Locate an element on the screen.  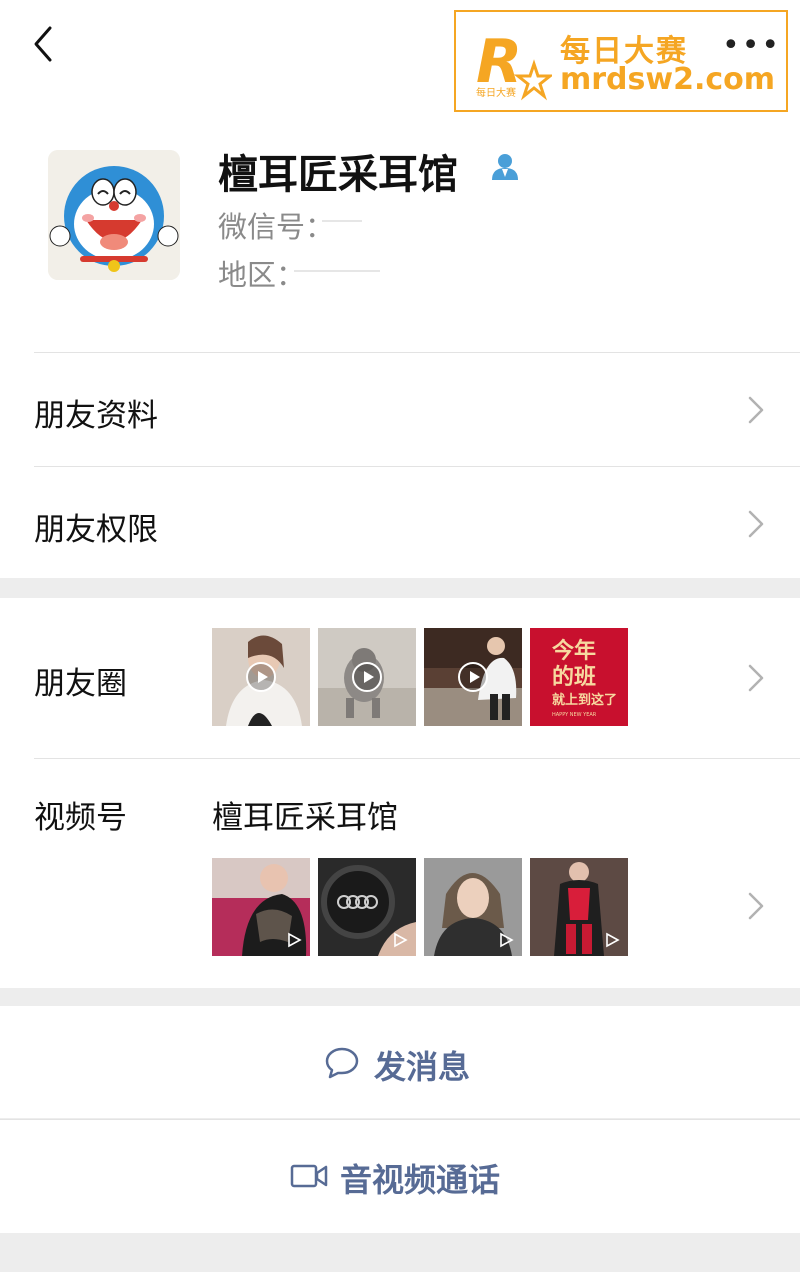
svg-text: 的班 is located at coordinates (574, 677).